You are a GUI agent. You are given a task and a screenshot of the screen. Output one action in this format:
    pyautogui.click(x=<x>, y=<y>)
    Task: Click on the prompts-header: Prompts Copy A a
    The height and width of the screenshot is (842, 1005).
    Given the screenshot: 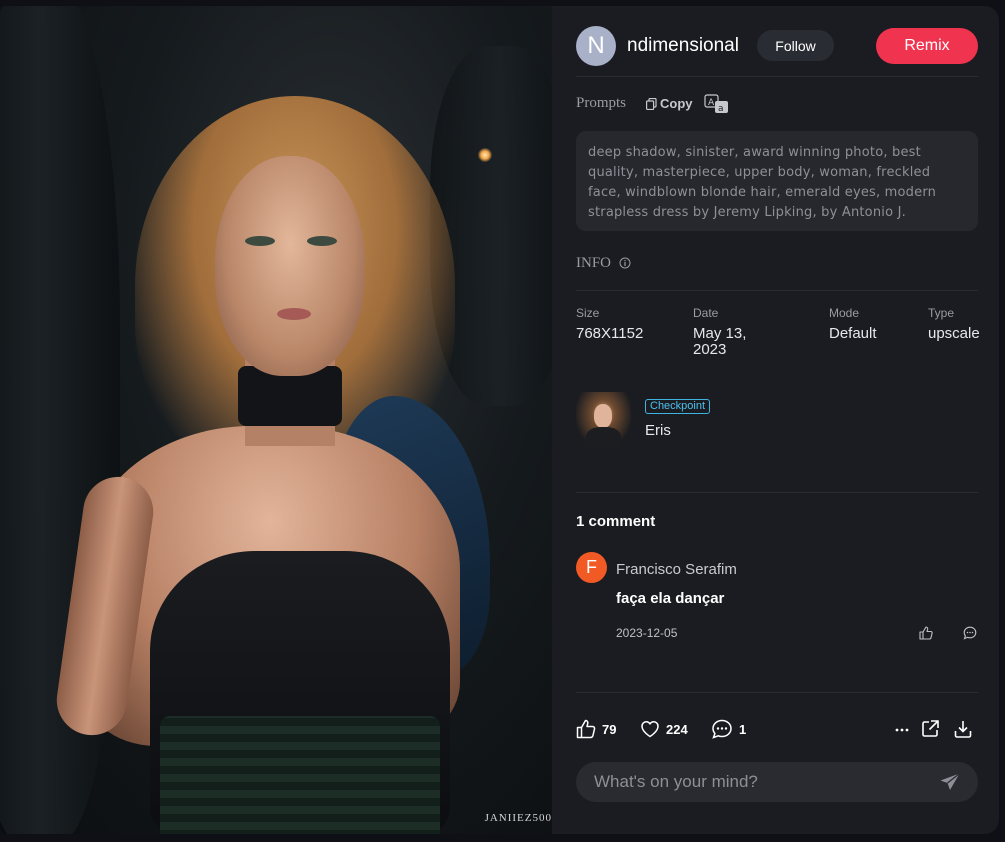 What is the action you would take?
    pyautogui.click(x=777, y=105)
    